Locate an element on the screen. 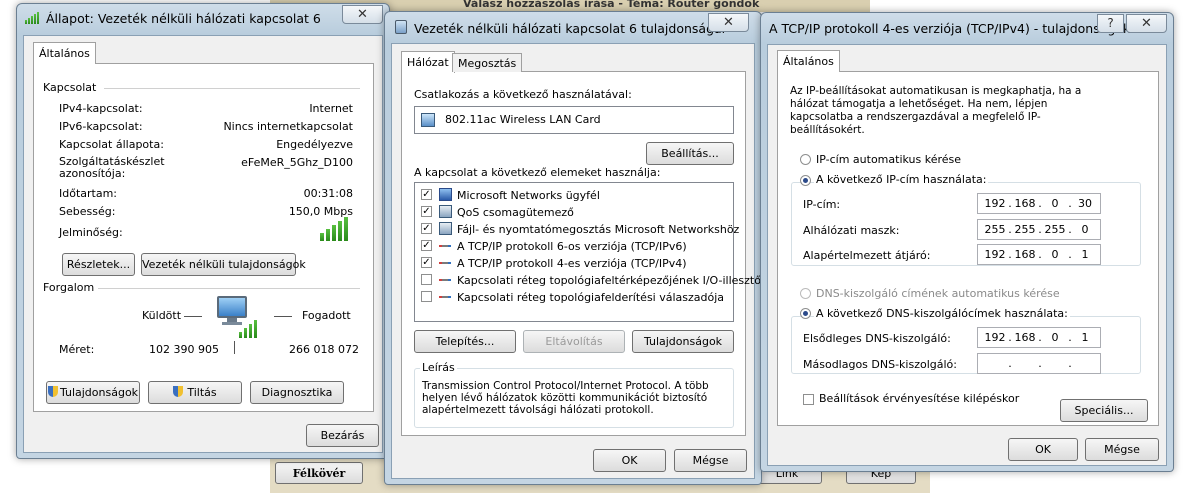 The height and width of the screenshot is (493, 1196). tab-network: Hálózat is located at coordinates (428, 62).